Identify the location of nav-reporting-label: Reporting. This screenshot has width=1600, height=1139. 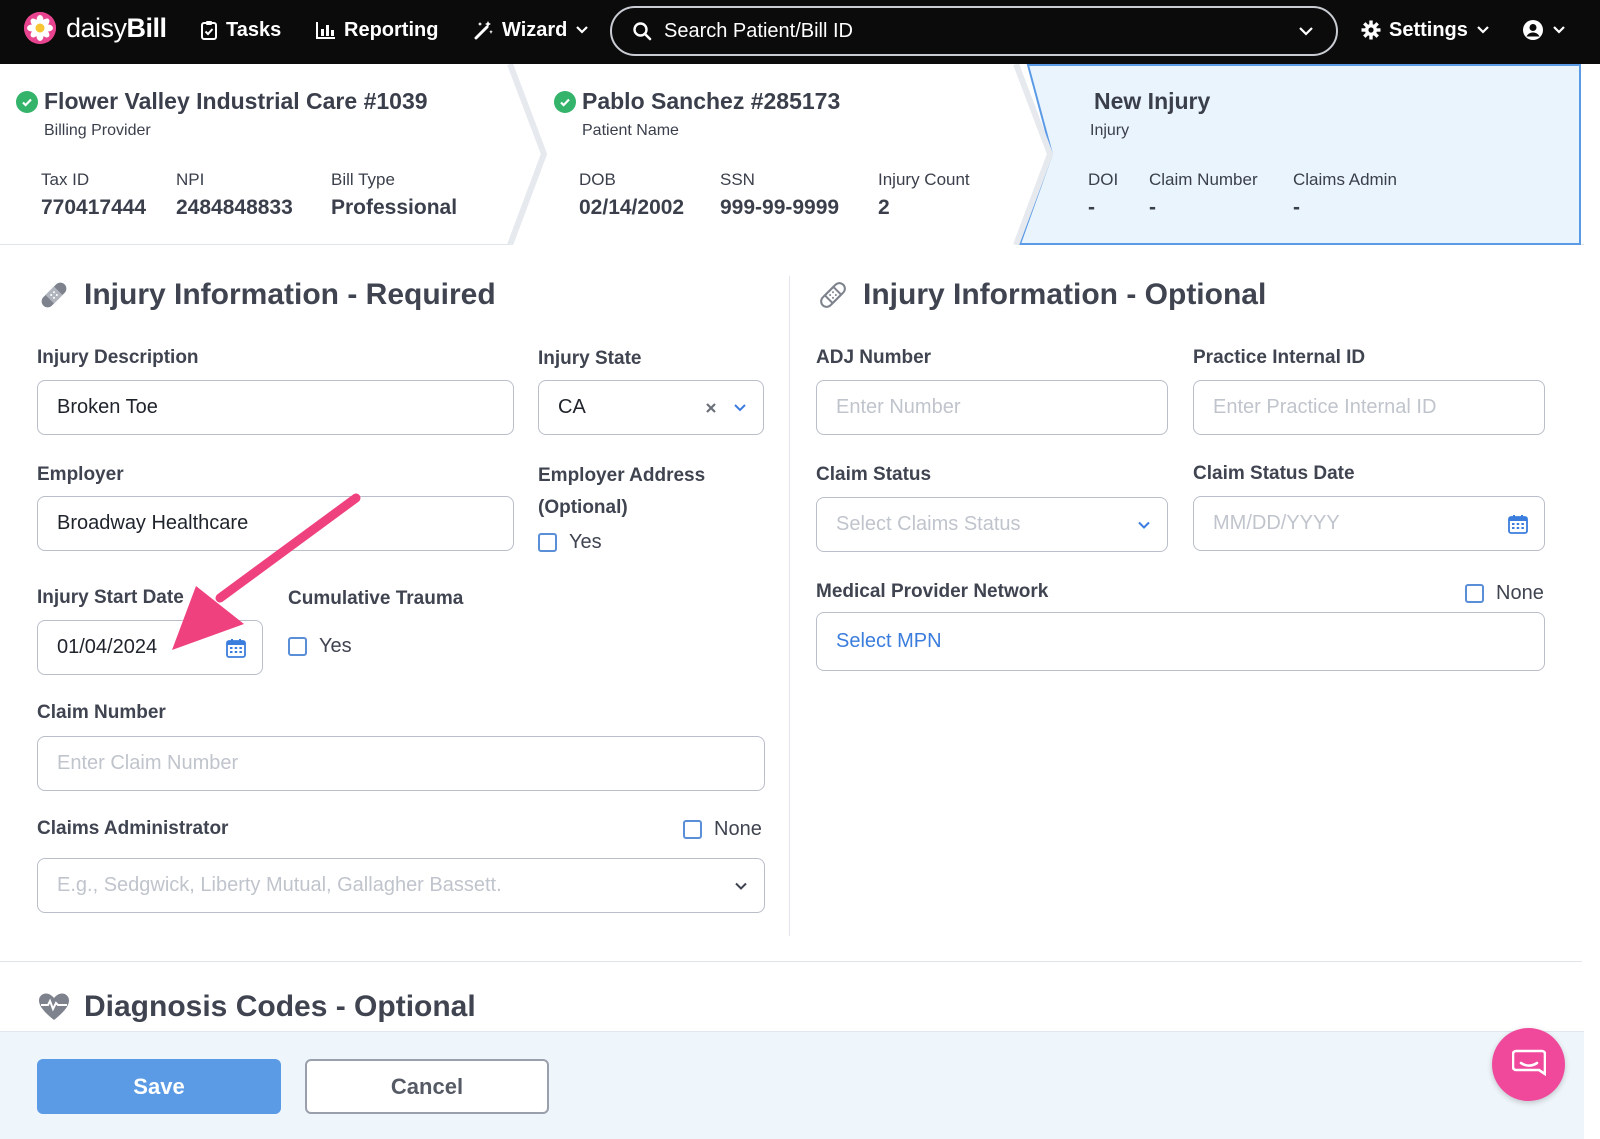
(391, 29).